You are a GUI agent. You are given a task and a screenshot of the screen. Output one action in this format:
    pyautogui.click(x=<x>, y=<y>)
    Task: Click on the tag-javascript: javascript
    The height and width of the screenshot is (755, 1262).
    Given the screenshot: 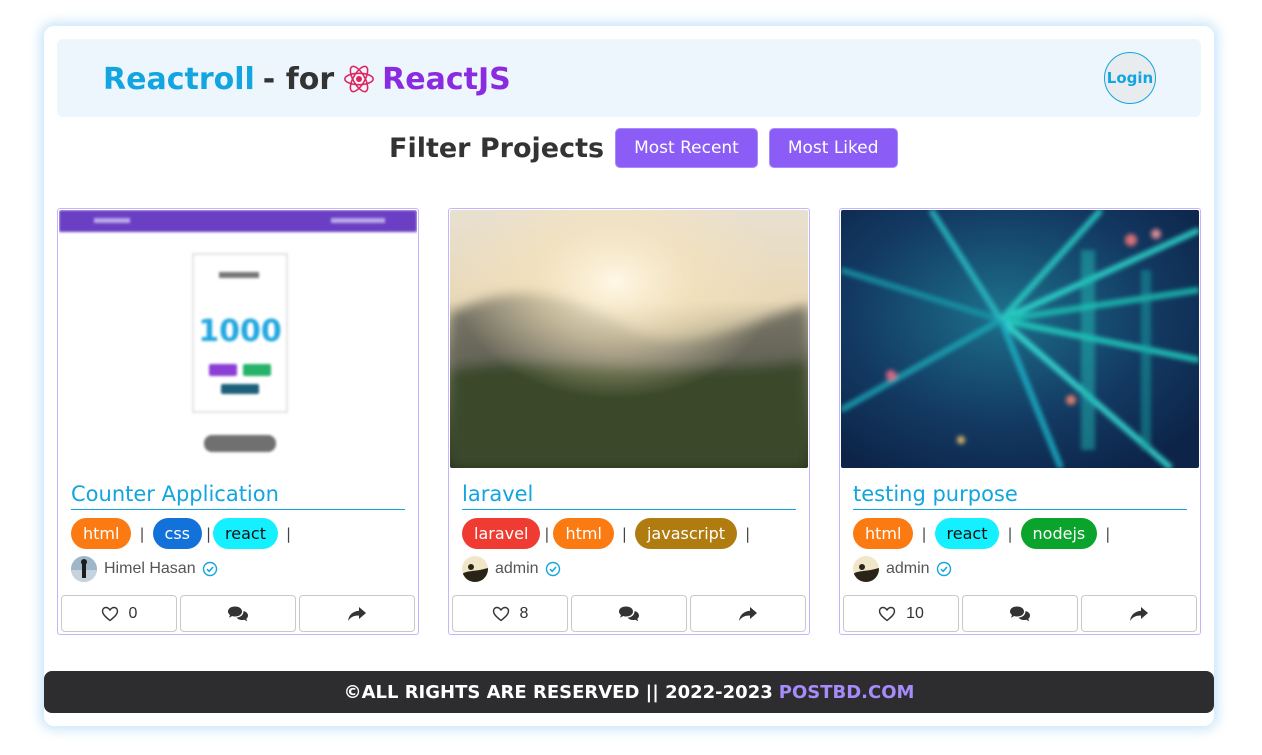 What is the action you would take?
    pyautogui.click(x=686, y=533)
    